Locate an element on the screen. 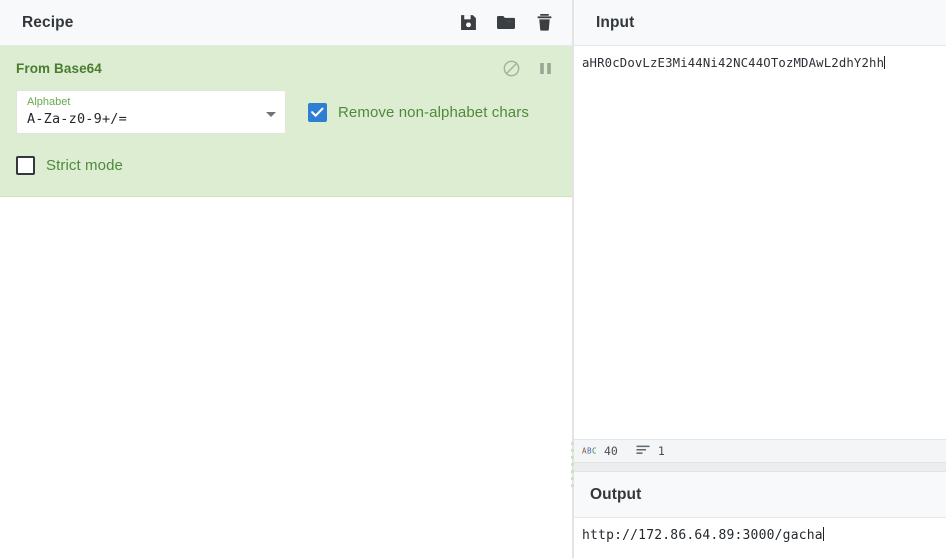 The width and height of the screenshot is (946, 558). remove-non-alphabet-chars-label: Remove non-alphabet chars is located at coordinates (433, 112).